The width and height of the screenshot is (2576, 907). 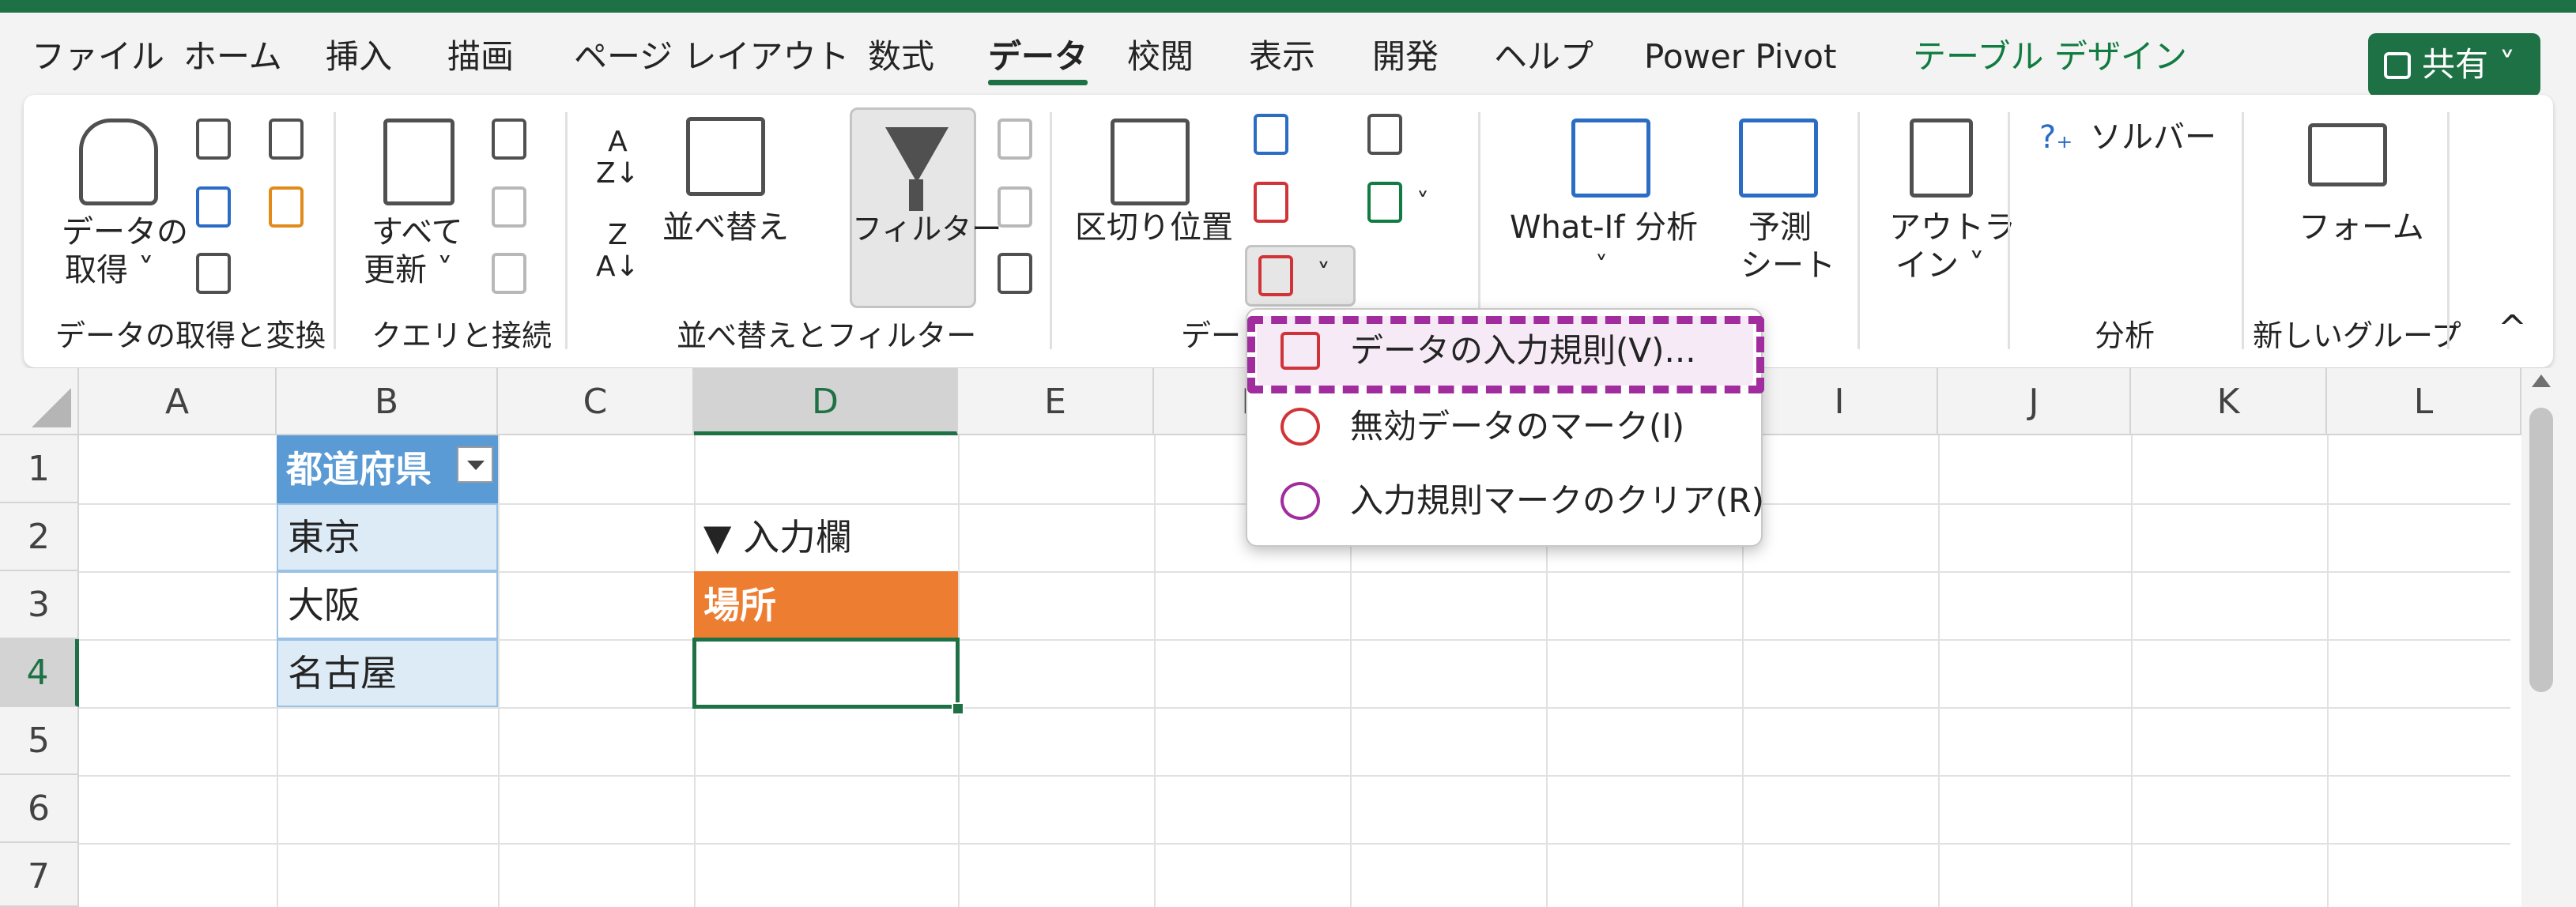 I want to click on table-cell-b2: 東京, so click(x=388, y=537).